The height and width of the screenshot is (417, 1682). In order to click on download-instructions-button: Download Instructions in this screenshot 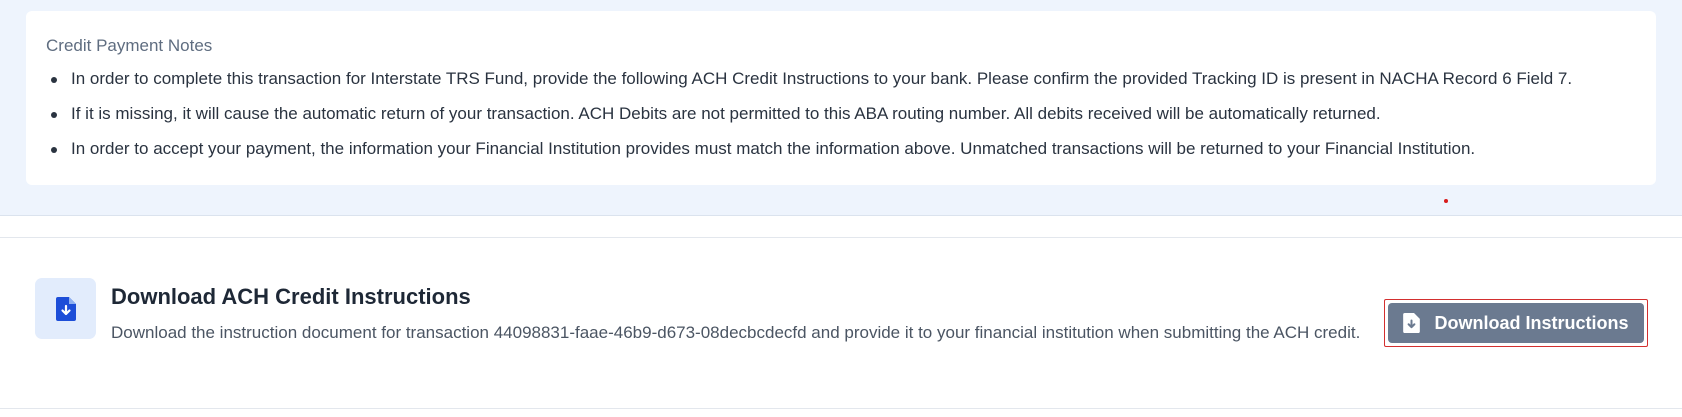, I will do `click(1516, 323)`.